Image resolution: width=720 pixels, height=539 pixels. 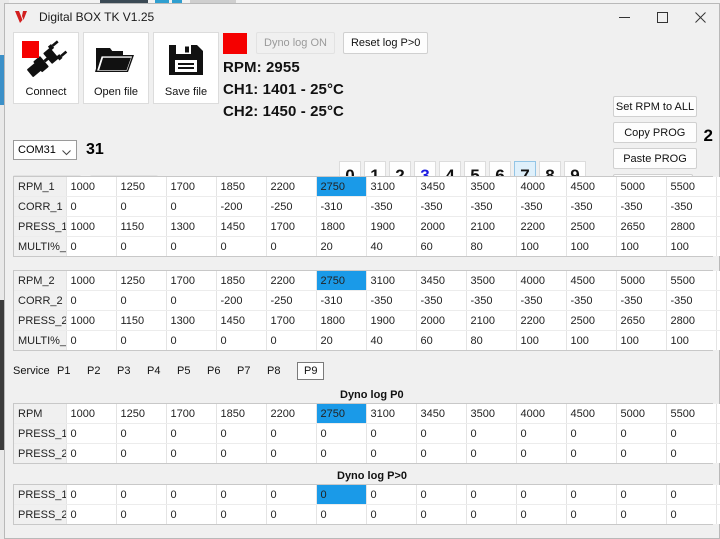 What do you see at coordinates (491, 495) in the screenshot?
I see `cell-PRESS1-8: 0` at bounding box center [491, 495].